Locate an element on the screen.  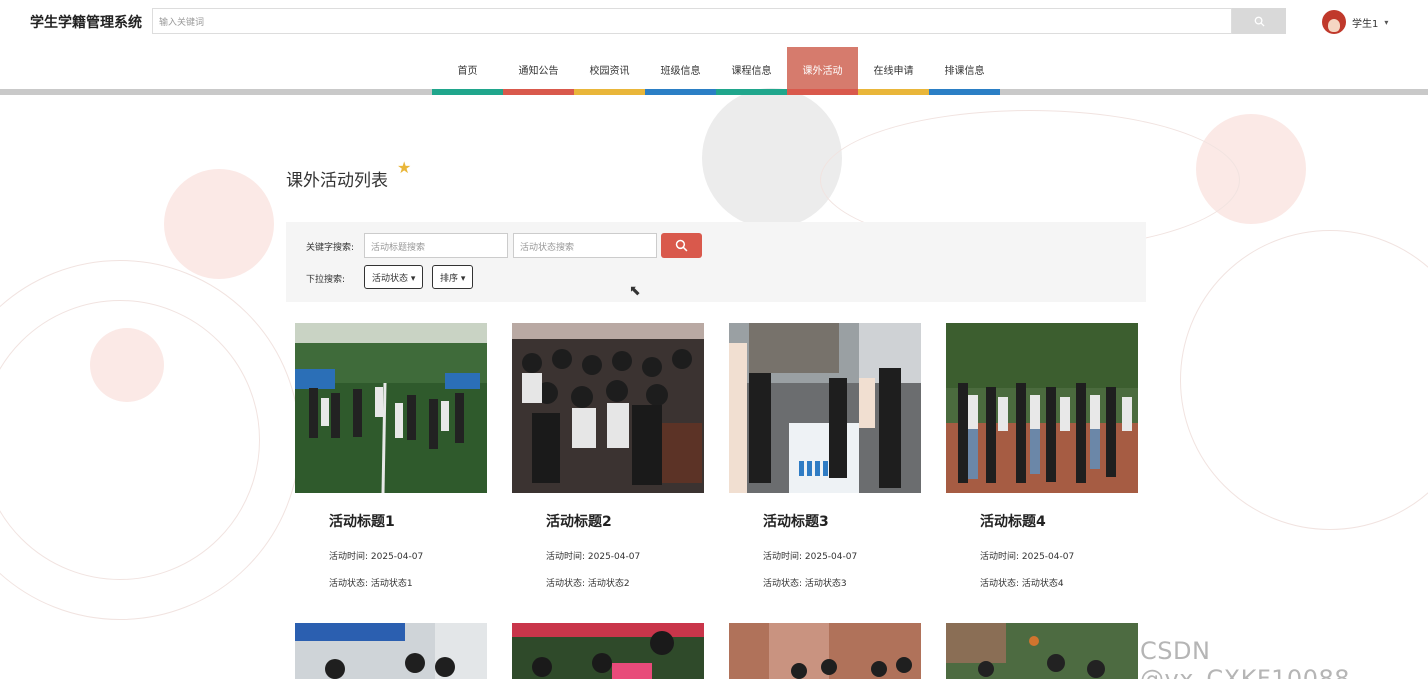
activity-status: 活动状态: 活动状态4 is located at coordinates (1022, 584).